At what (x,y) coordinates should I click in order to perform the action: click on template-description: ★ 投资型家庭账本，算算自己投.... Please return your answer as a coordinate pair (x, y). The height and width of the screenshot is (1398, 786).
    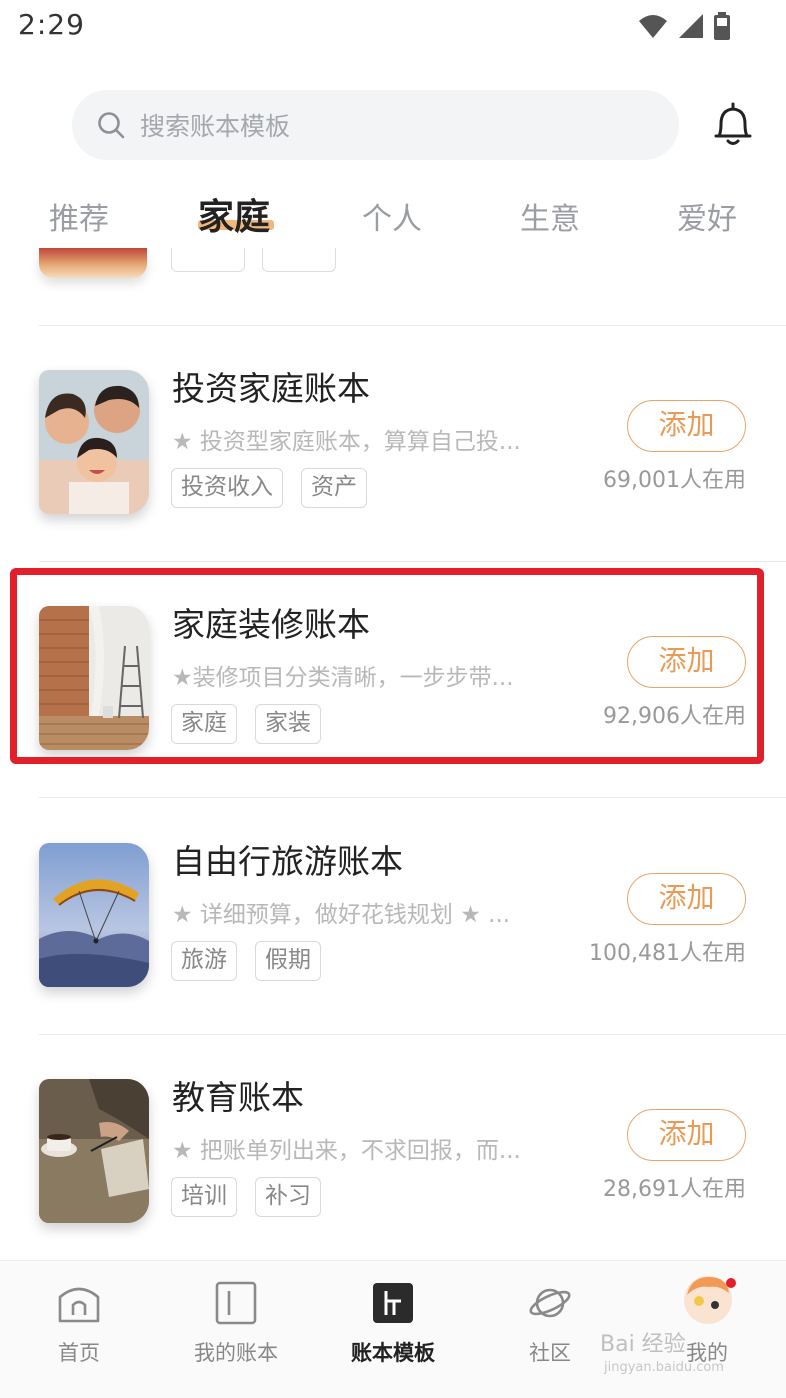
    Looking at the image, I should click on (346, 442).